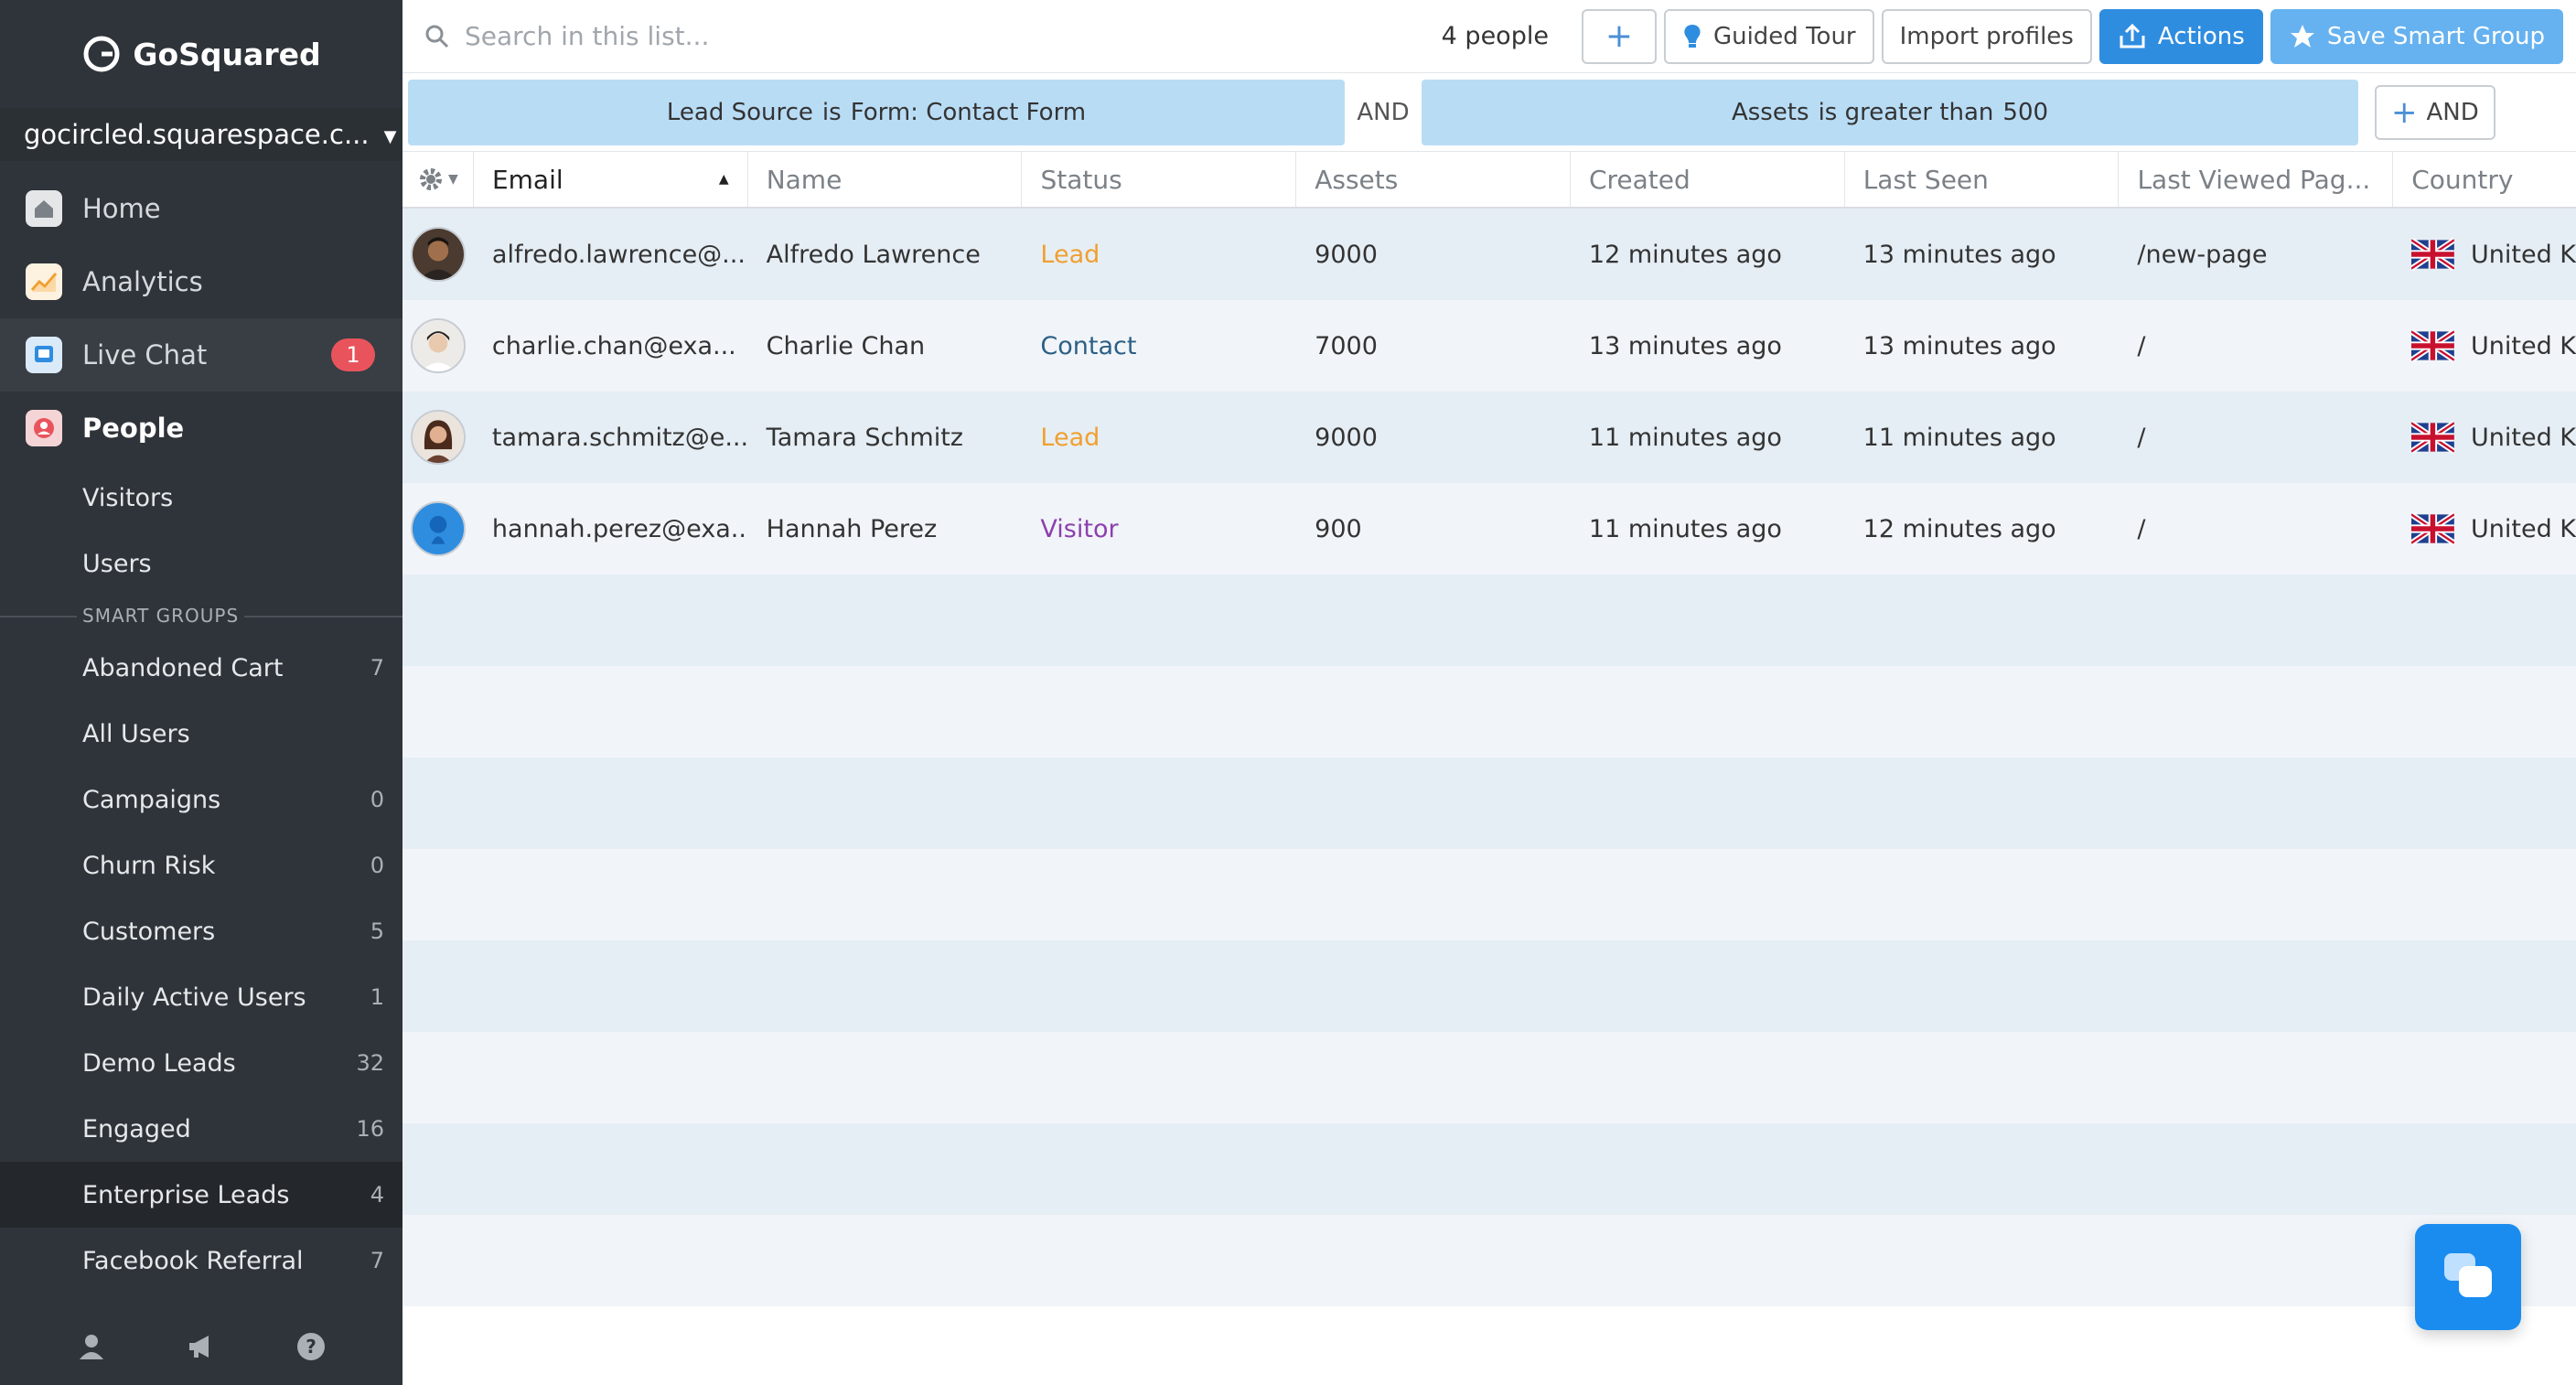 The height and width of the screenshot is (1385, 2576). I want to click on group-demo-leads: Demo Leads 32, so click(201, 1063).